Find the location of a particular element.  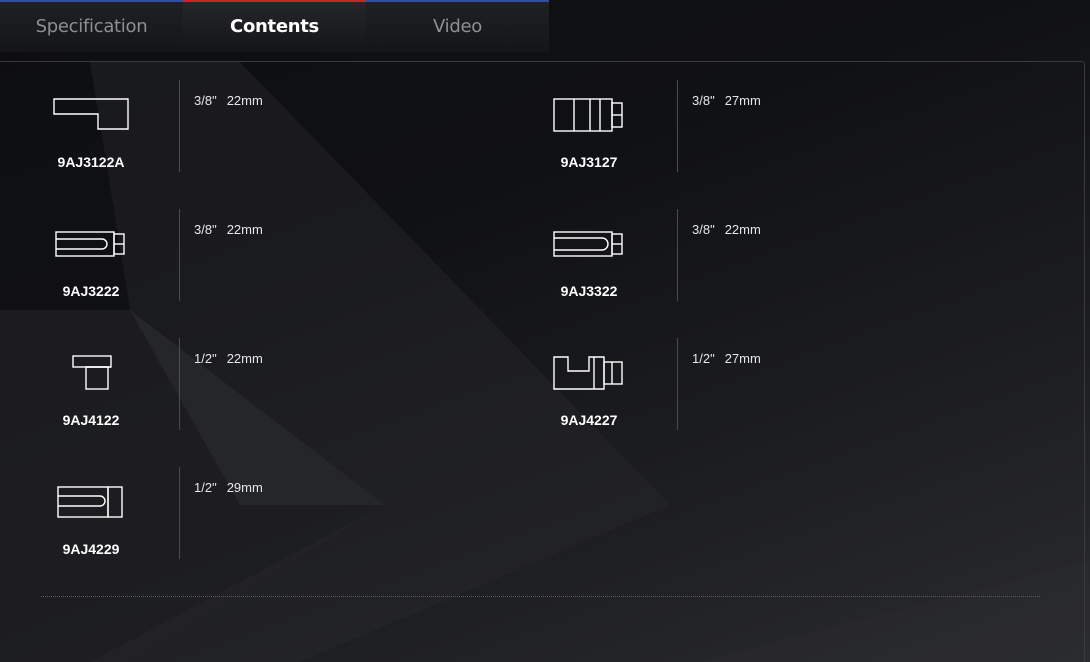

tab-bar: Specification Contents Video is located at coordinates (274, 26).